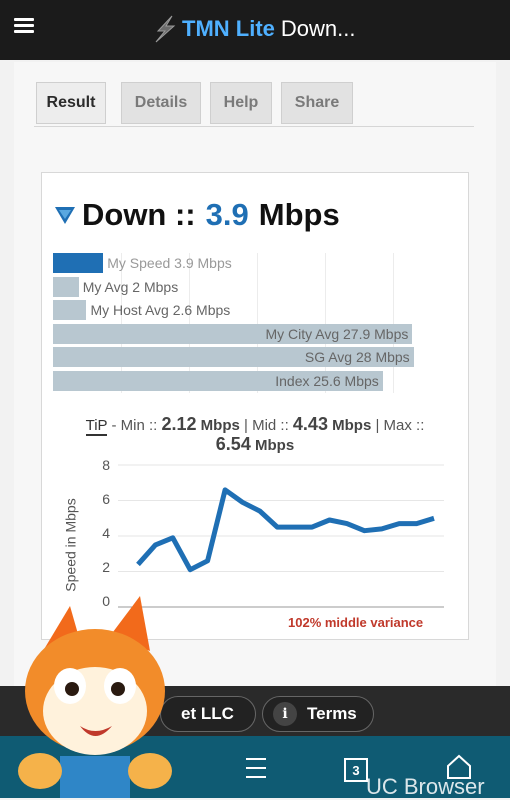 Image resolution: width=510 pixels, height=800 pixels. I want to click on comparison-bar-label: My Speed 3.9 Mbps, so click(169, 263).